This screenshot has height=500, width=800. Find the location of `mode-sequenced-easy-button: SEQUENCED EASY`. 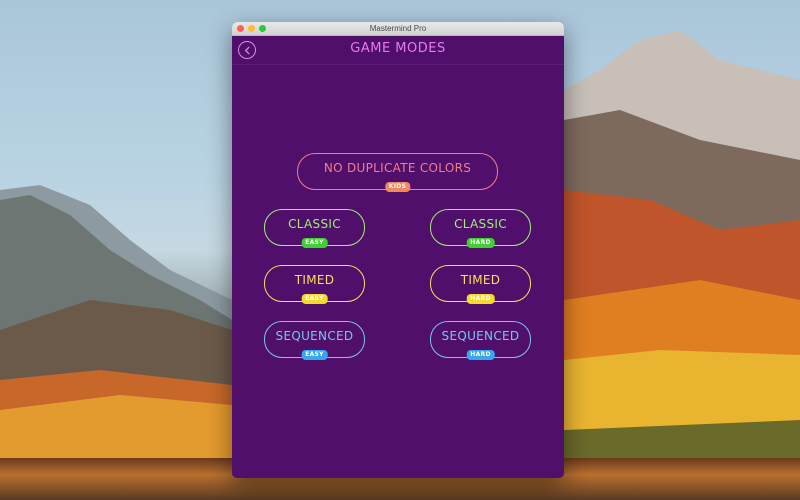

mode-sequenced-easy-button: SEQUENCED EASY is located at coordinates (314, 340).